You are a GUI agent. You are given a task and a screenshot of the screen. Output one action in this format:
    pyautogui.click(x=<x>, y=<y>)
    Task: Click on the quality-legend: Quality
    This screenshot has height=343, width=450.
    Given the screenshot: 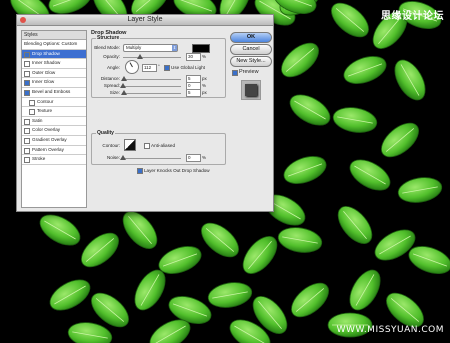 What is the action you would take?
    pyautogui.click(x=105, y=133)
    